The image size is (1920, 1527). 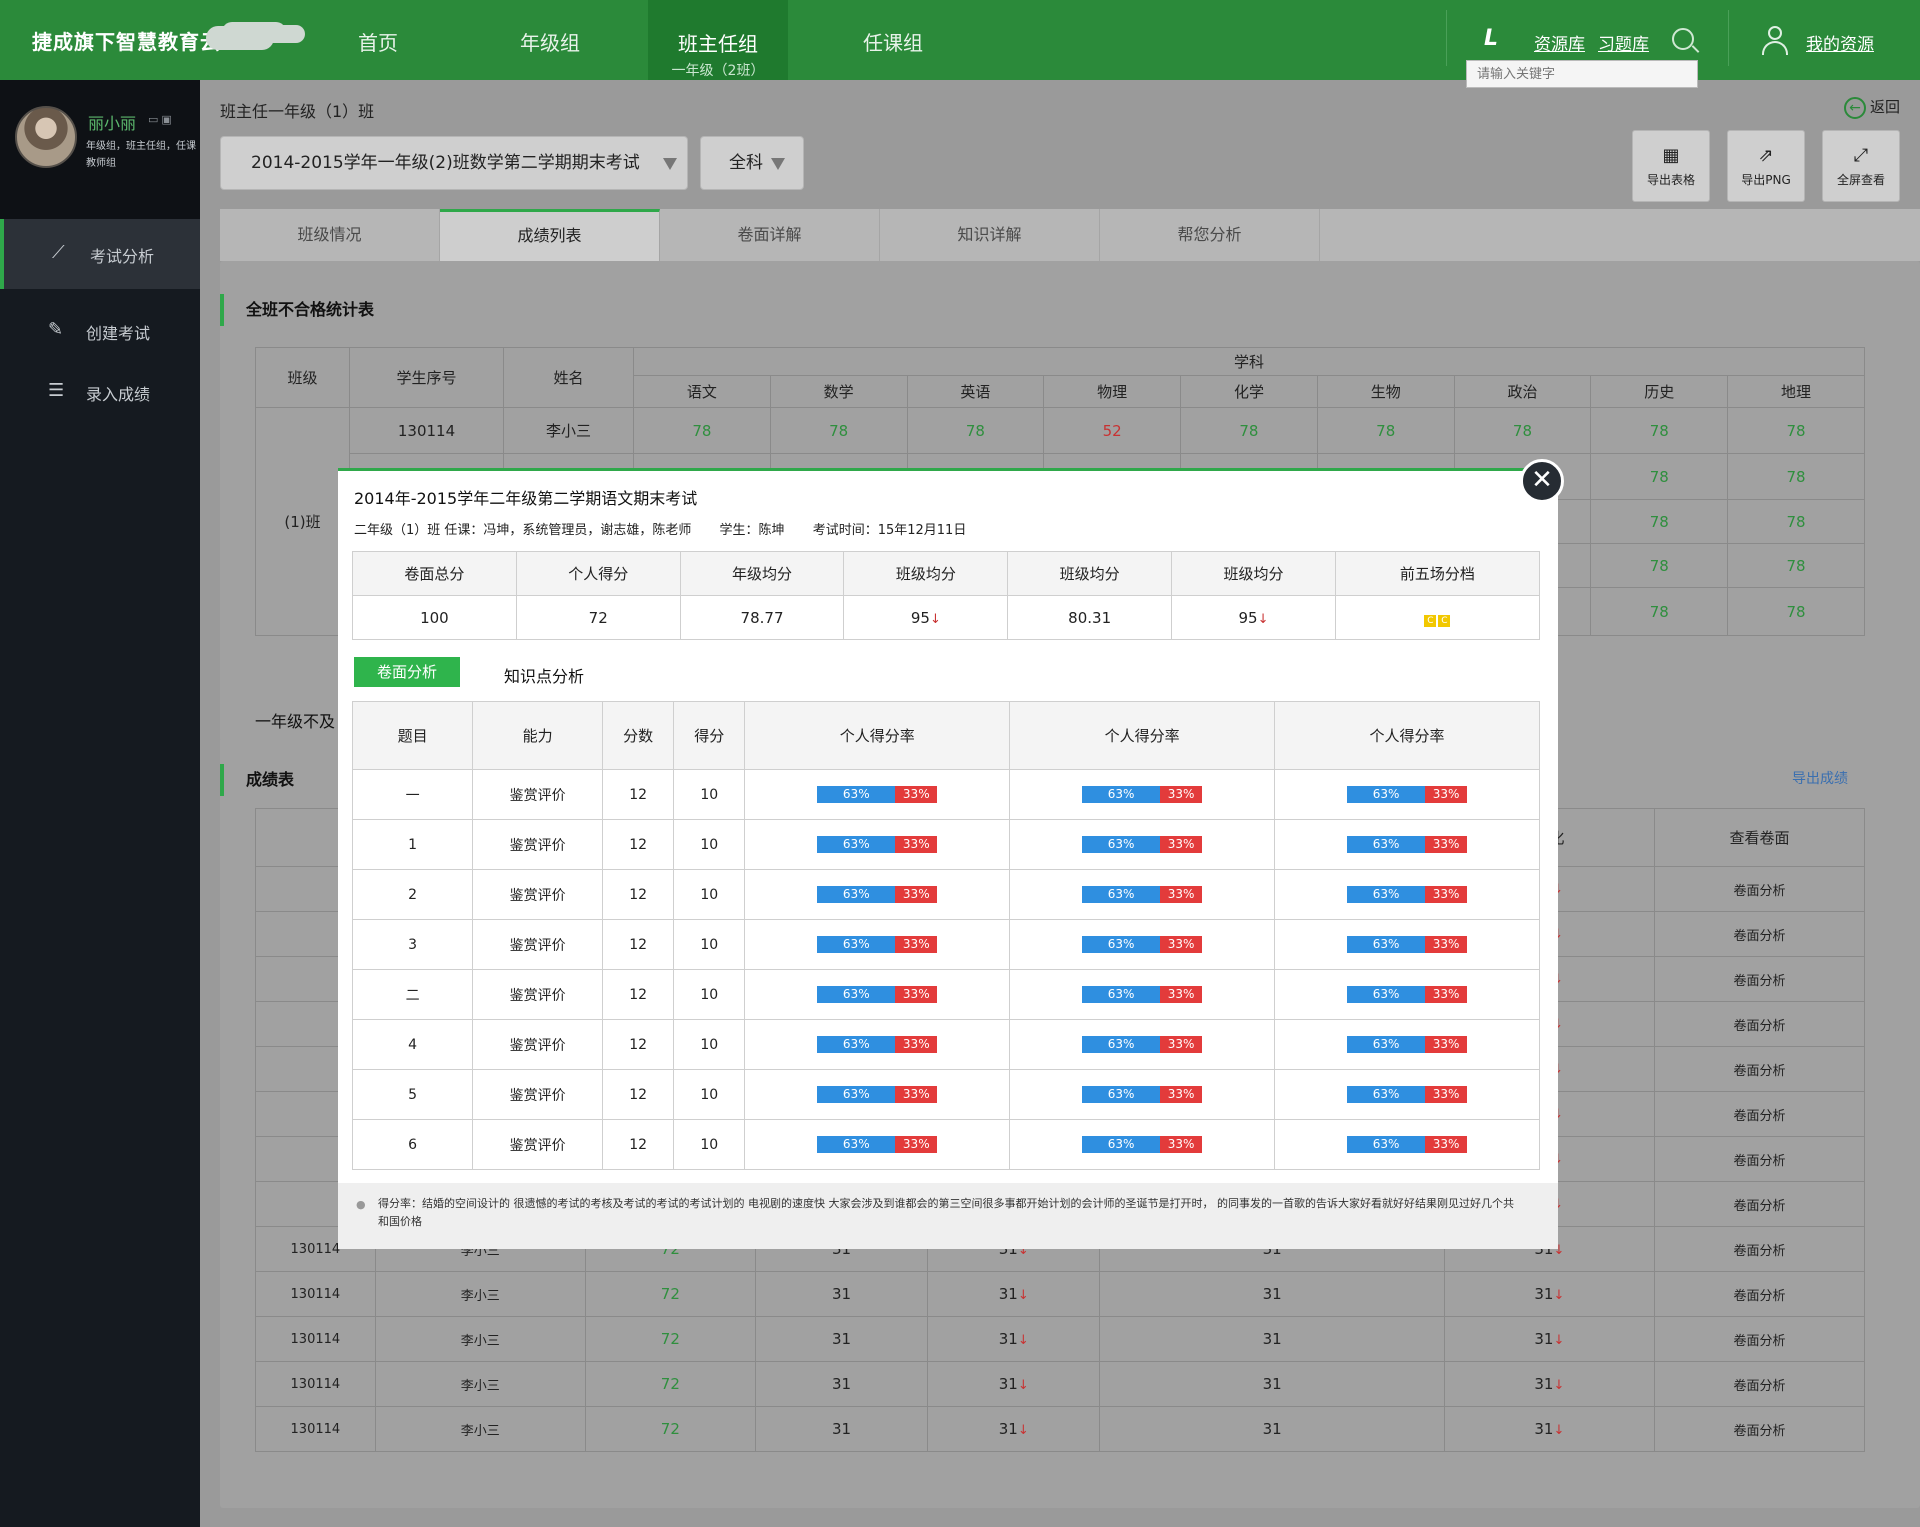 What do you see at coordinates (141, 155) in the screenshot?
I see `user-role: 年级组，班主任组，任课教师组` at bounding box center [141, 155].